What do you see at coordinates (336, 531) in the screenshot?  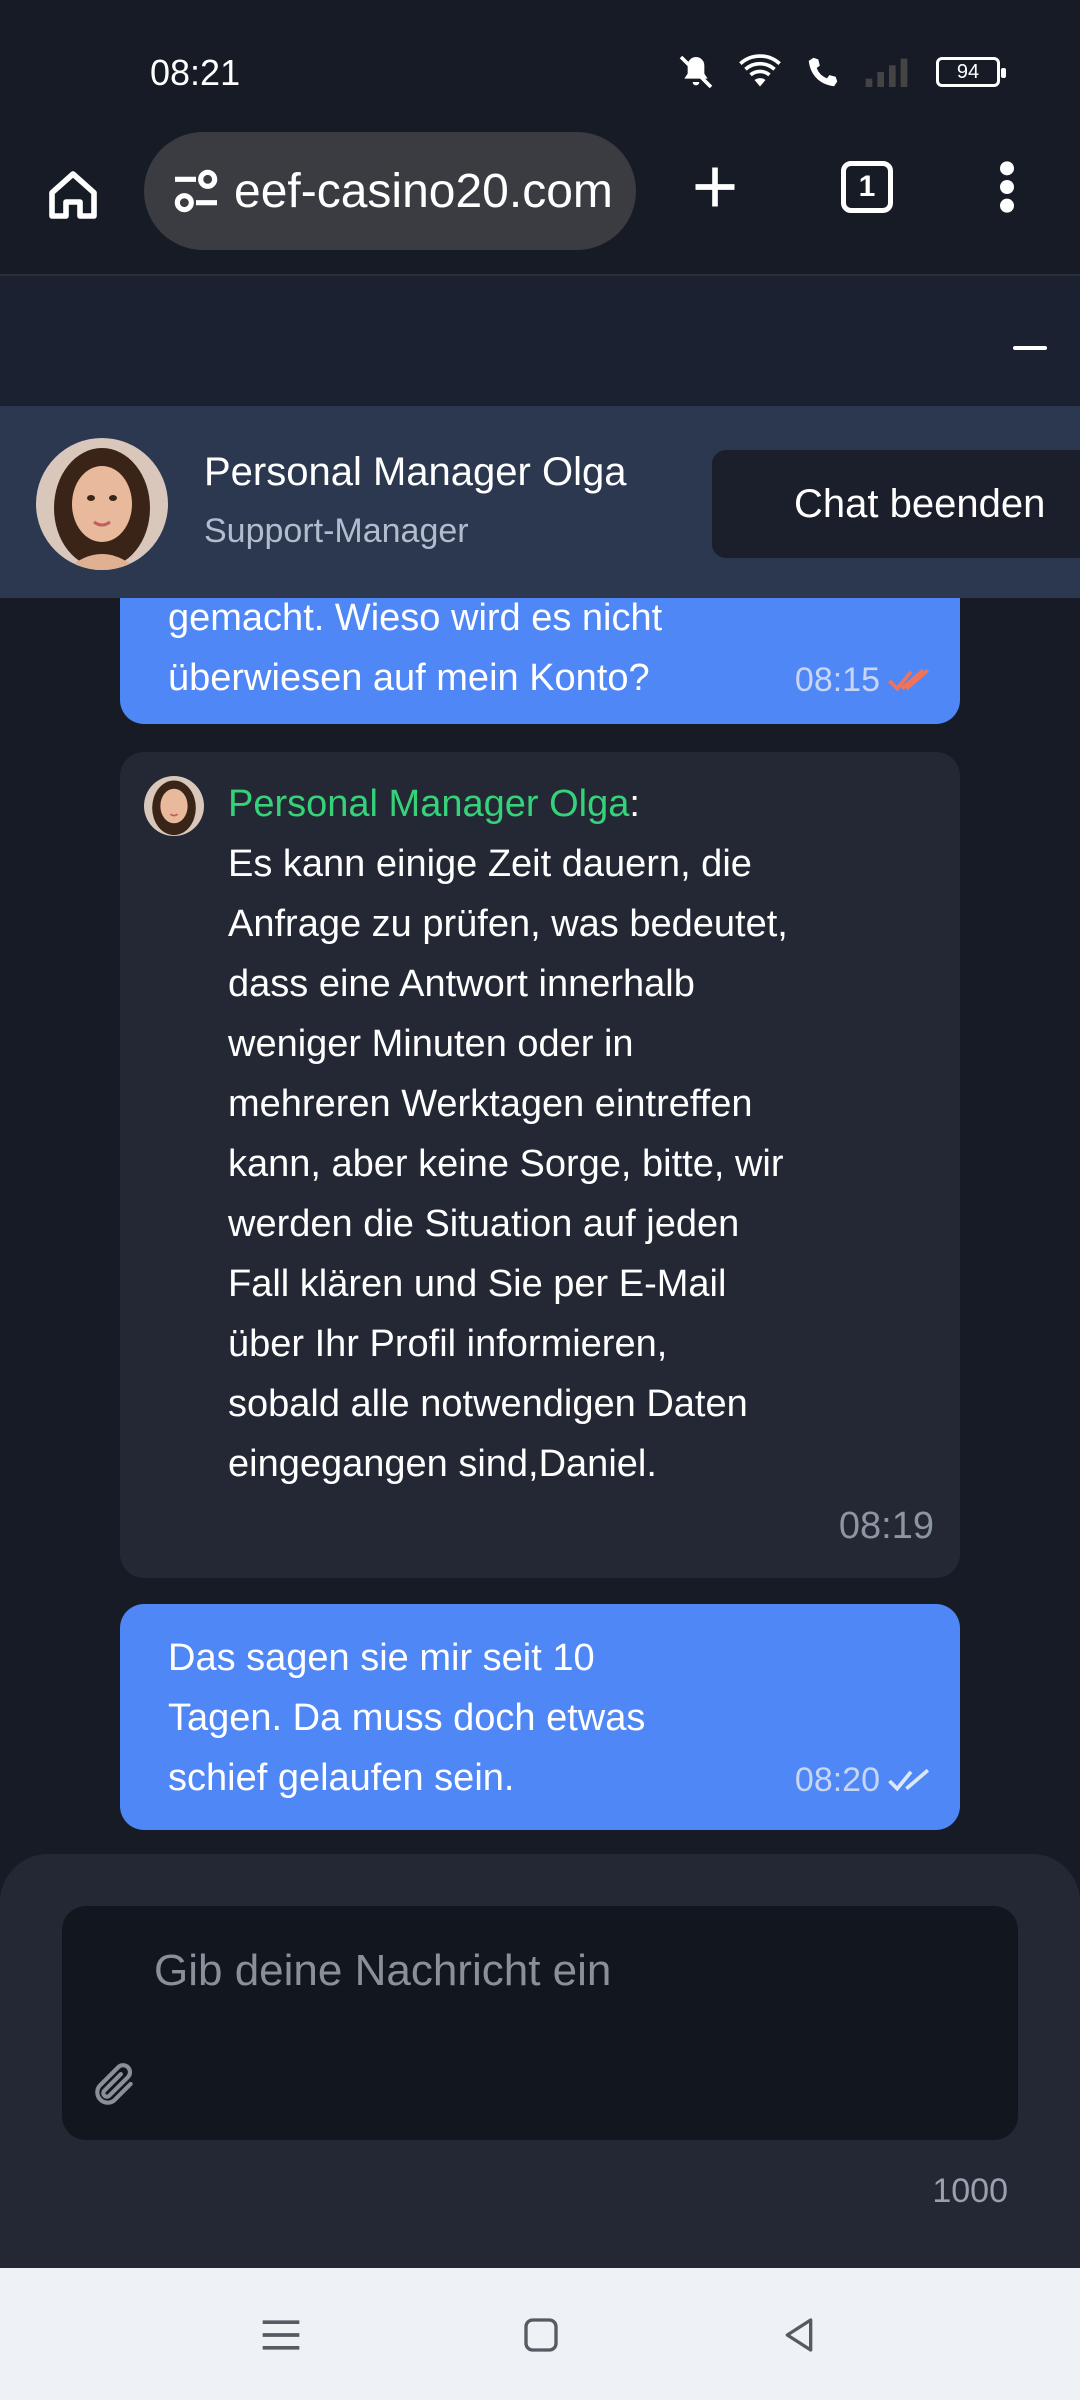 I see `manager-role: Support-Manager` at bounding box center [336, 531].